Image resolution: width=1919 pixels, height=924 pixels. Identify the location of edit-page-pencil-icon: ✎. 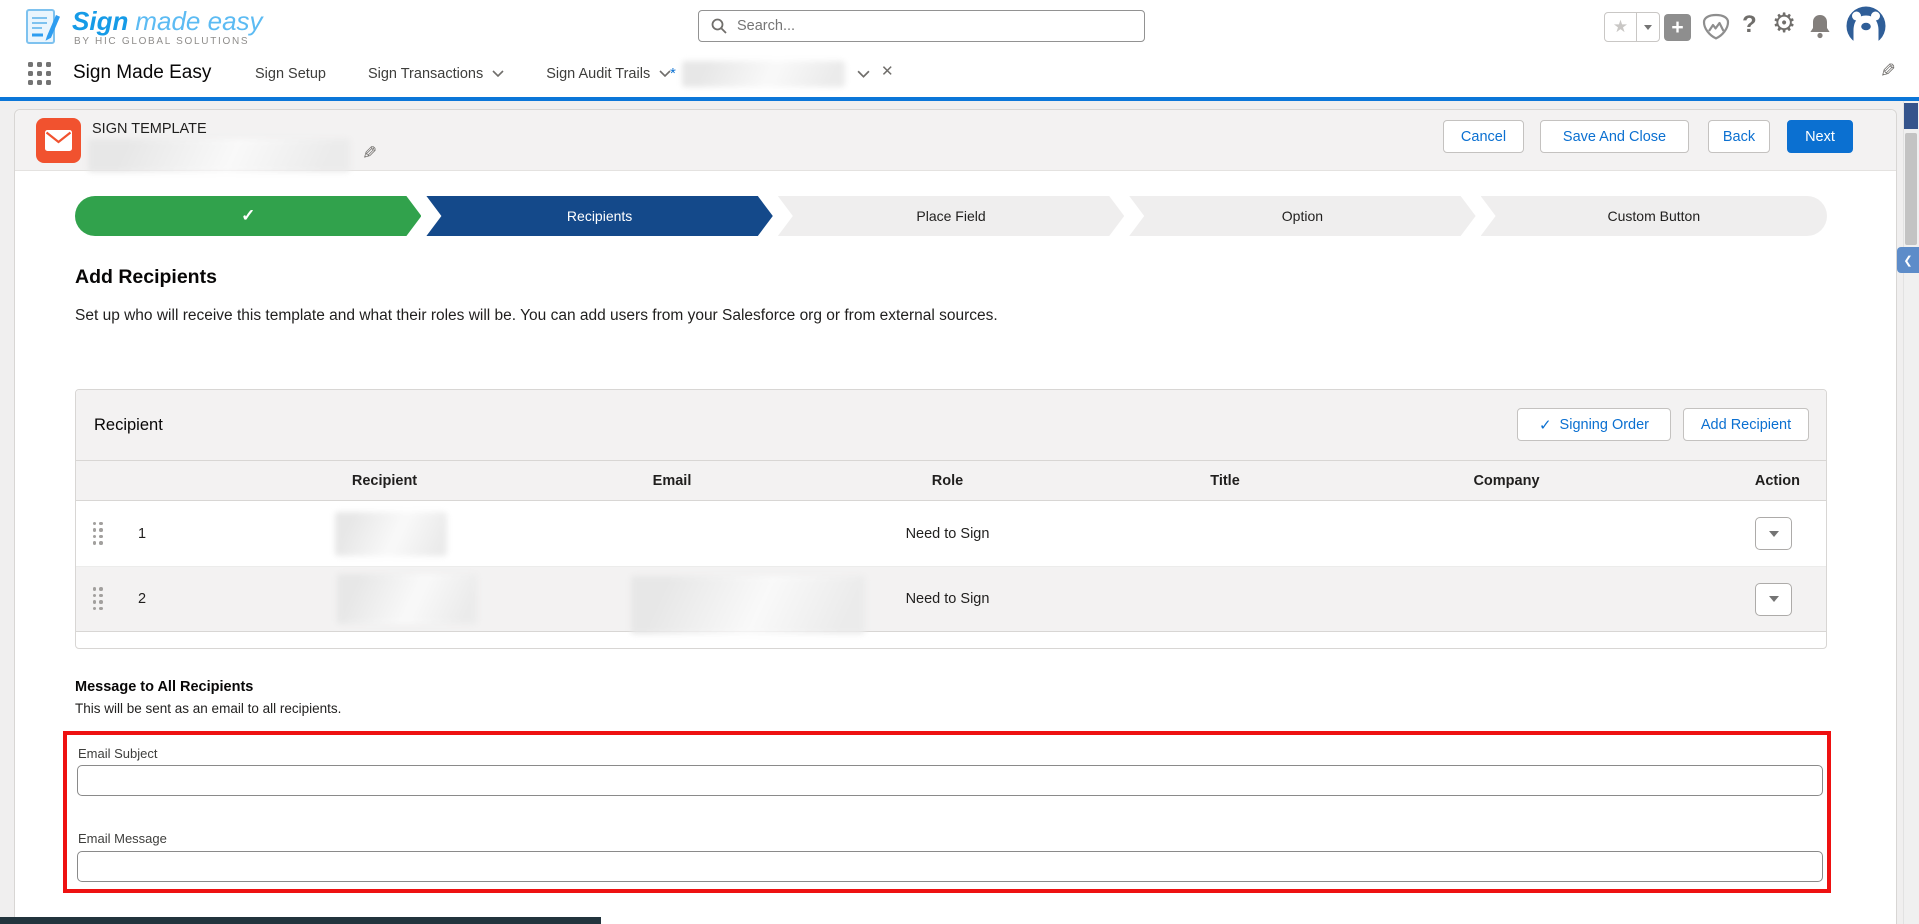
(1888, 71).